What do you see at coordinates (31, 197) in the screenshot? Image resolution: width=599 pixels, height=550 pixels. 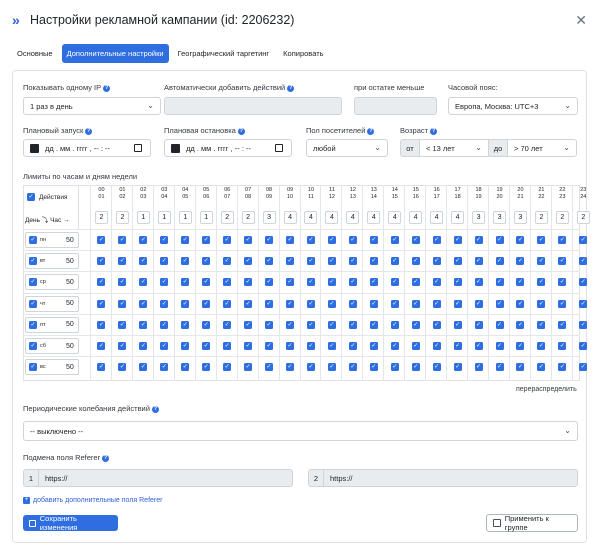 I see `all-actions-checkbox: ✓` at bounding box center [31, 197].